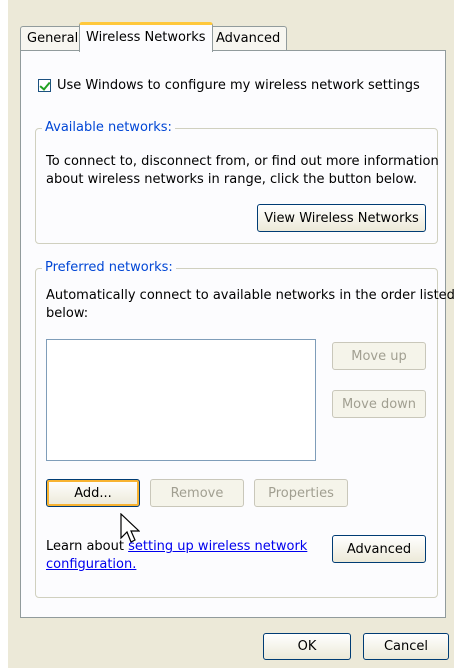  Describe the element at coordinates (181, 400) in the screenshot. I see `preferred-networks-list` at that location.